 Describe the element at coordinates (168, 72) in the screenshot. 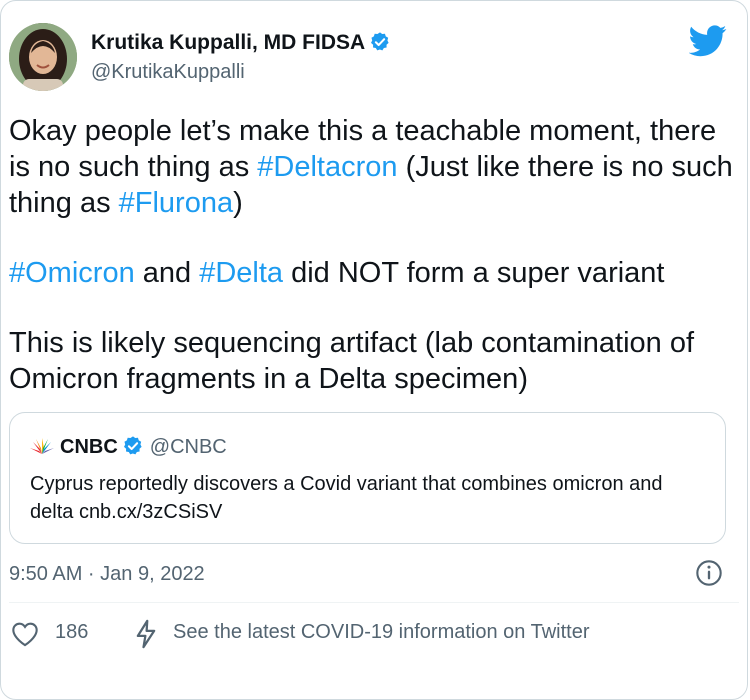

I see `author-handle: @KrutikaKuppalli` at that location.